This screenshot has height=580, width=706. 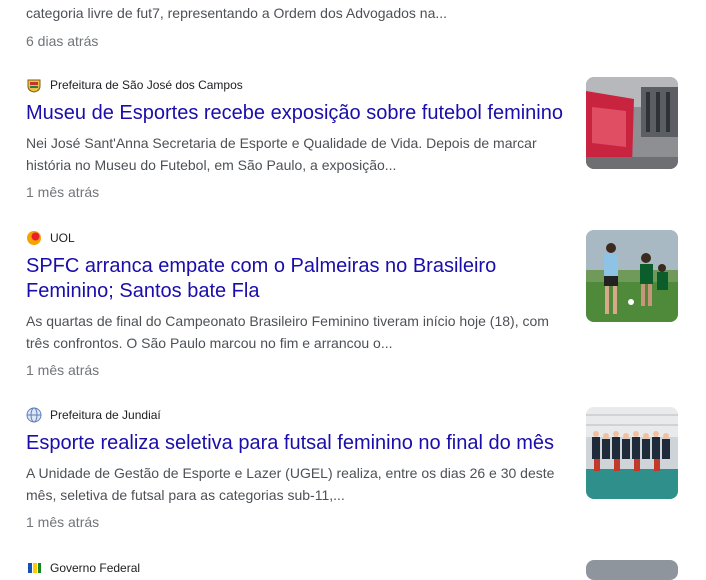 I want to click on result-date: 6 dias atrás, so click(x=62, y=41).